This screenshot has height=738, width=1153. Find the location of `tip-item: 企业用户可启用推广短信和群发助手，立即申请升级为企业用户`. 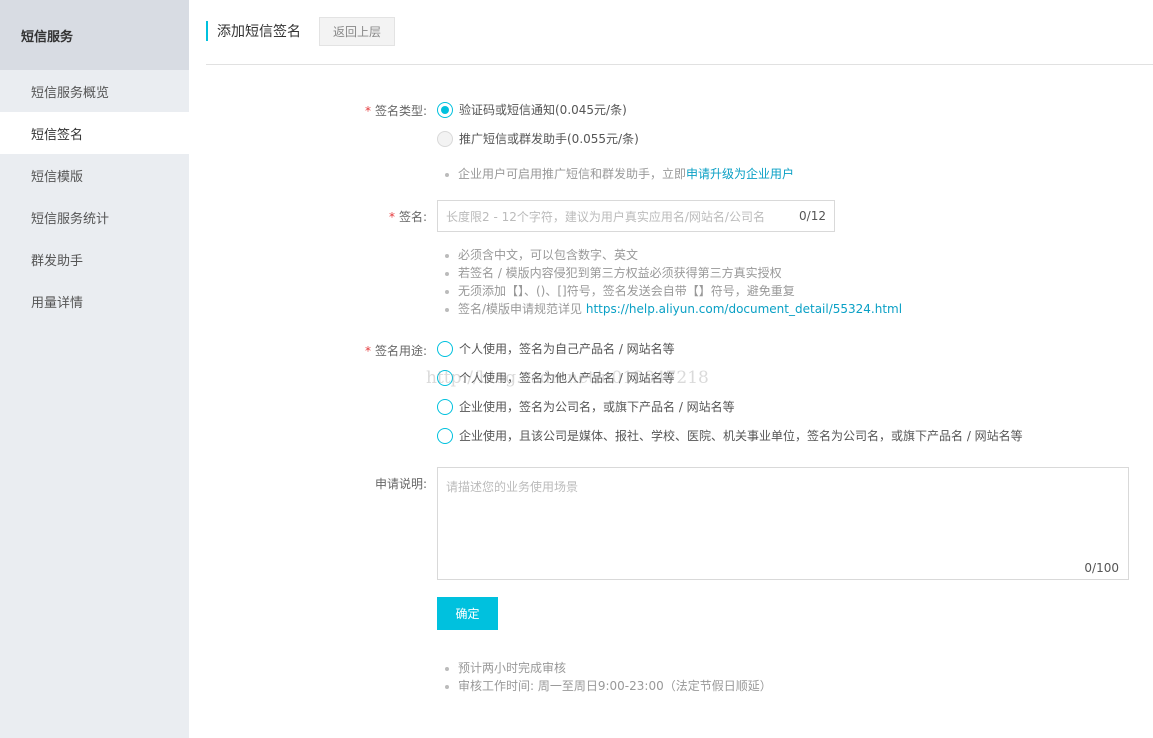

tip-item: 企业用户可启用推广短信和群发助手，立即申请升级为企业用户 is located at coordinates (618, 174).